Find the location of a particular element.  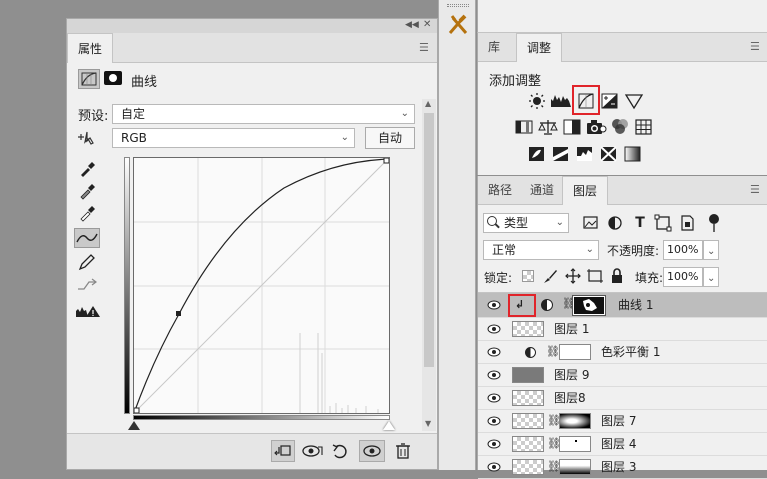

tab-layers: 图层 is located at coordinates (585, 190).